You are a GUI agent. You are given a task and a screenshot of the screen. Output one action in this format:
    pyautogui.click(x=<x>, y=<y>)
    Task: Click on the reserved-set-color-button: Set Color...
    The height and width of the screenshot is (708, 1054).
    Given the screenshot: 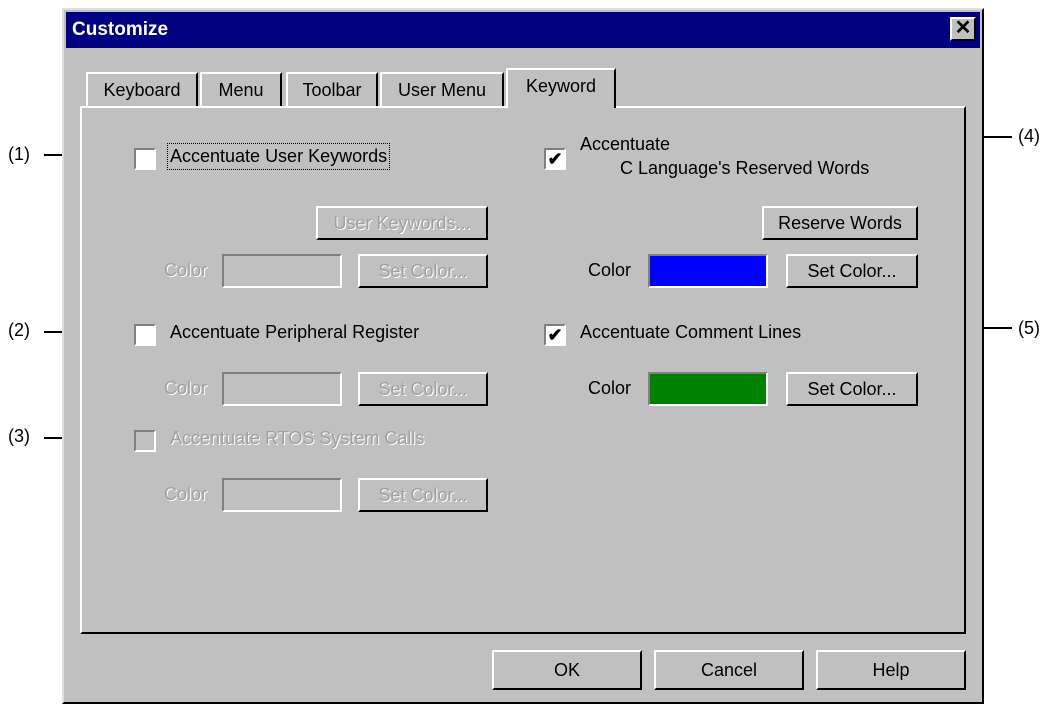 What is the action you would take?
    pyautogui.click(x=852, y=271)
    